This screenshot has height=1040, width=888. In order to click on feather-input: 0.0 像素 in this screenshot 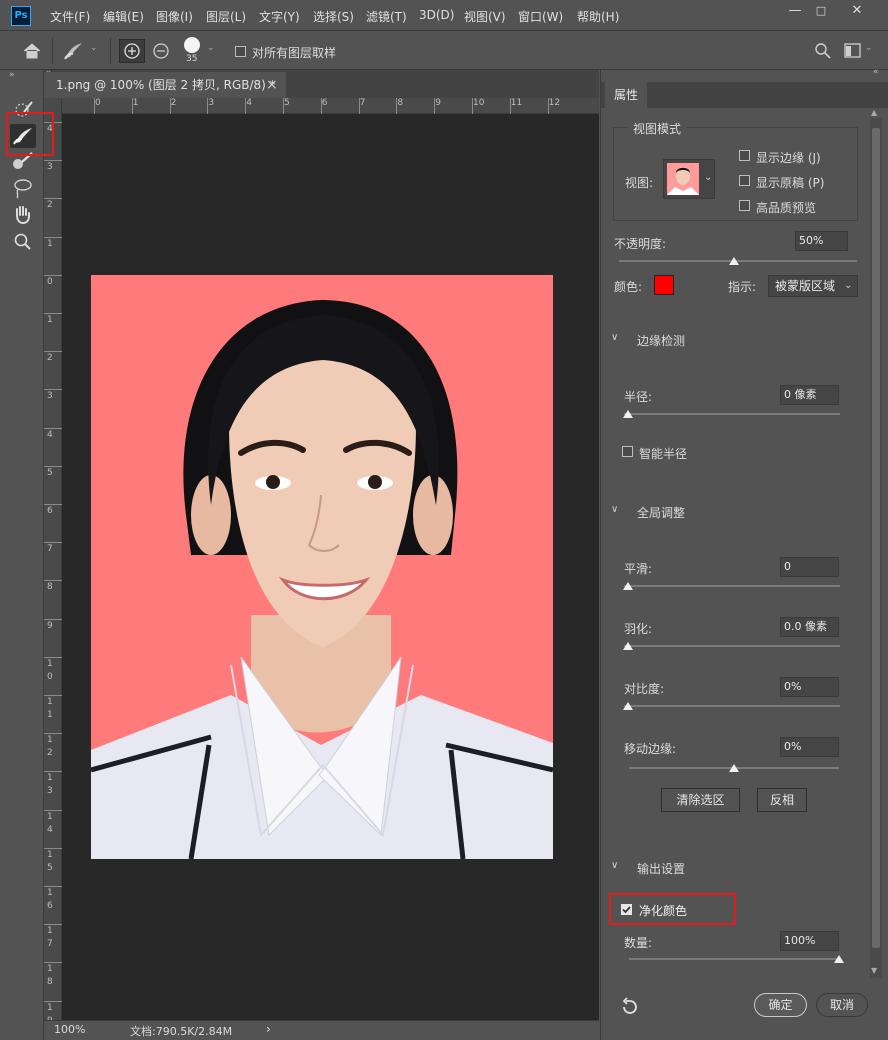, I will do `click(809, 627)`.